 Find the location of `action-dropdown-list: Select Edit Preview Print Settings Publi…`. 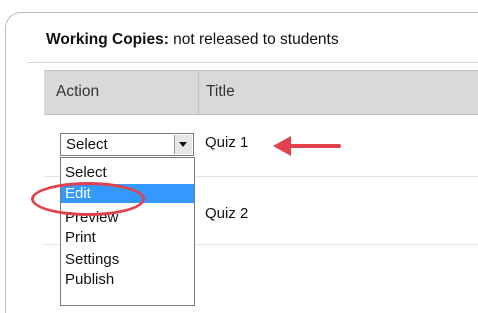

action-dropdown-list: Select Edit Preview Print Settings Publi… is located at coordinates (127, 231).